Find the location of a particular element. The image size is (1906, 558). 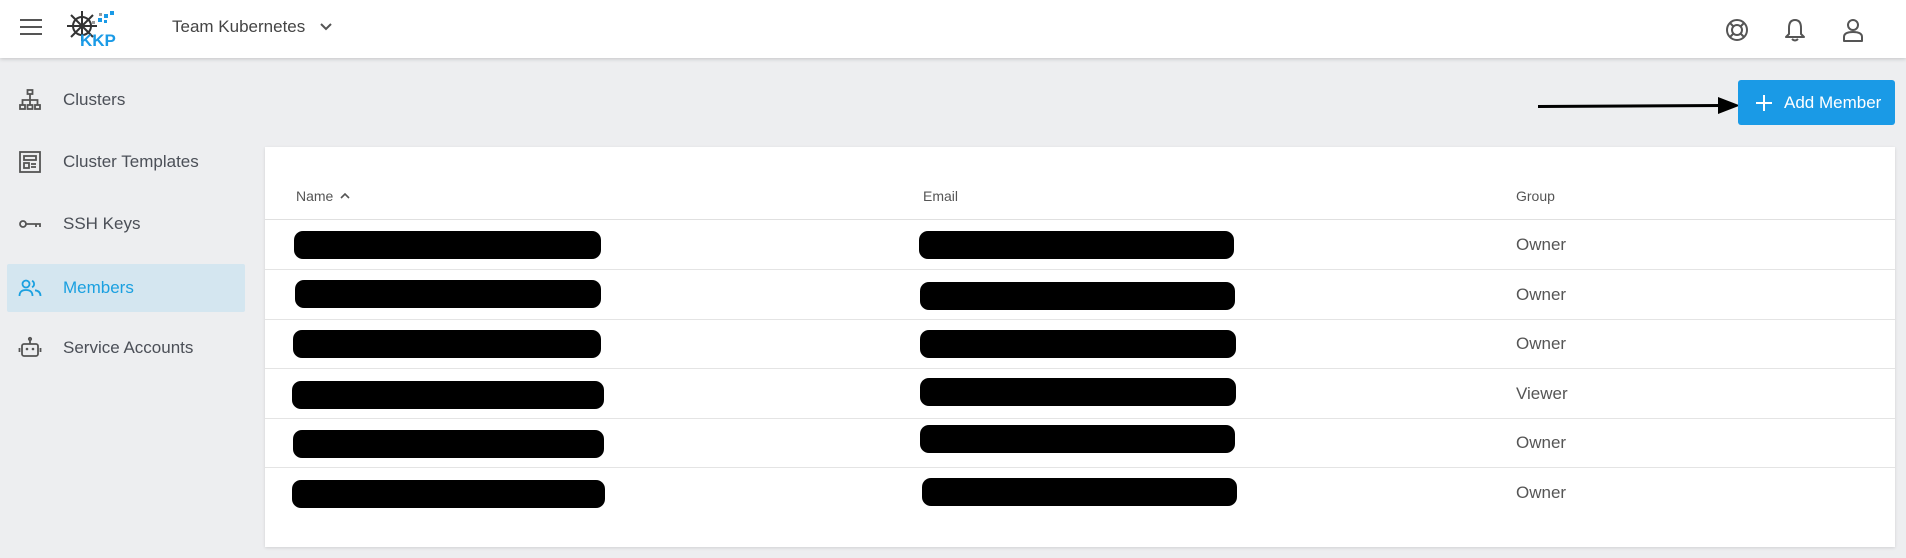

hamburger-menu-icon is located at coordinates (31, 28).